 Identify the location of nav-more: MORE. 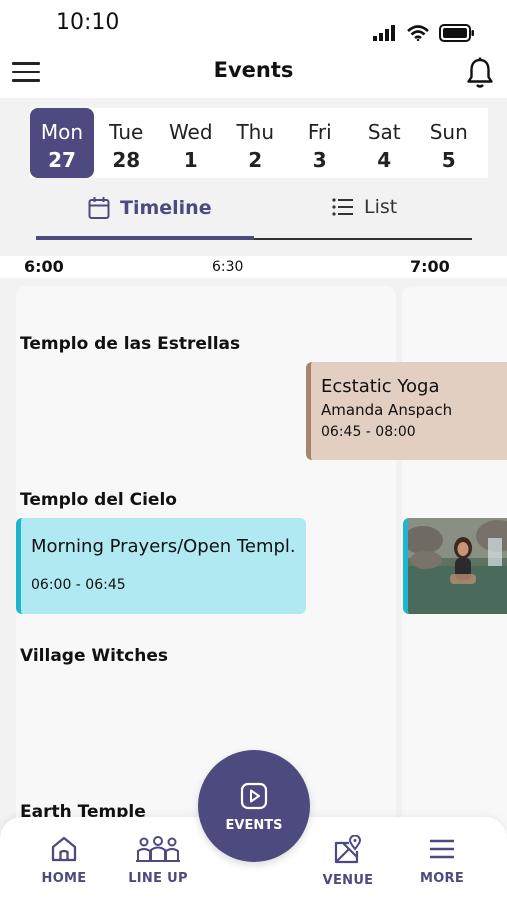
(442, 860).